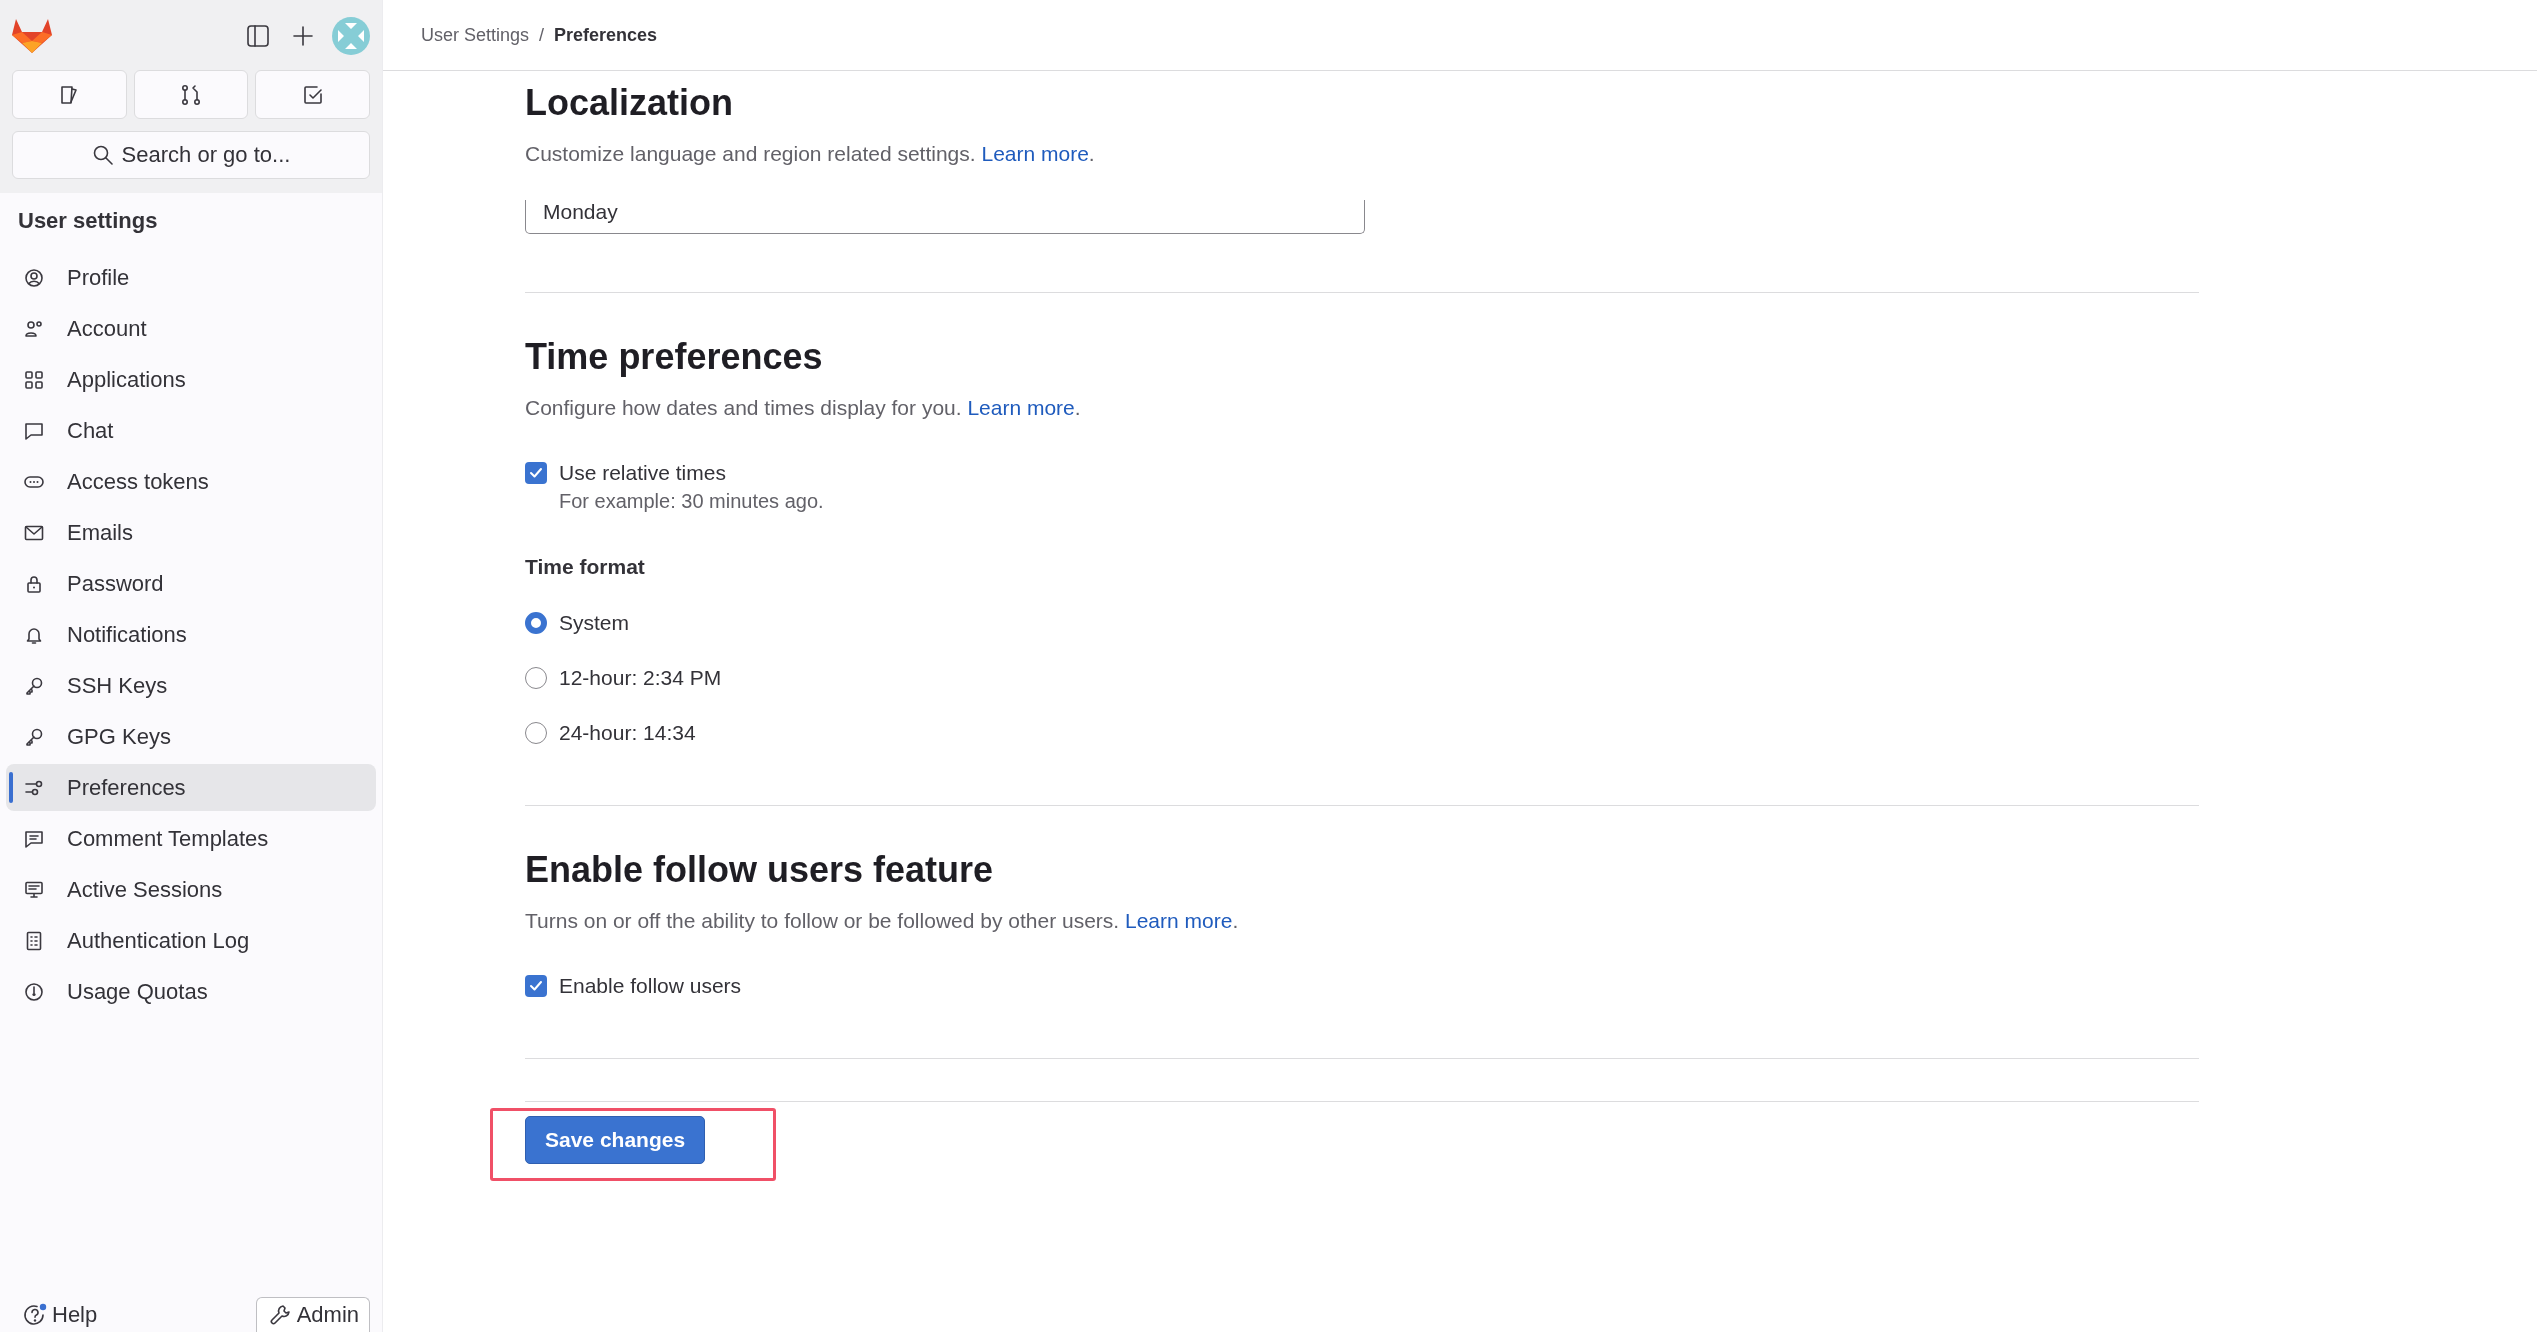  Describe the element at coordinates (630, 103) in the screenshot. I see `section-heading: Localization` at that location.